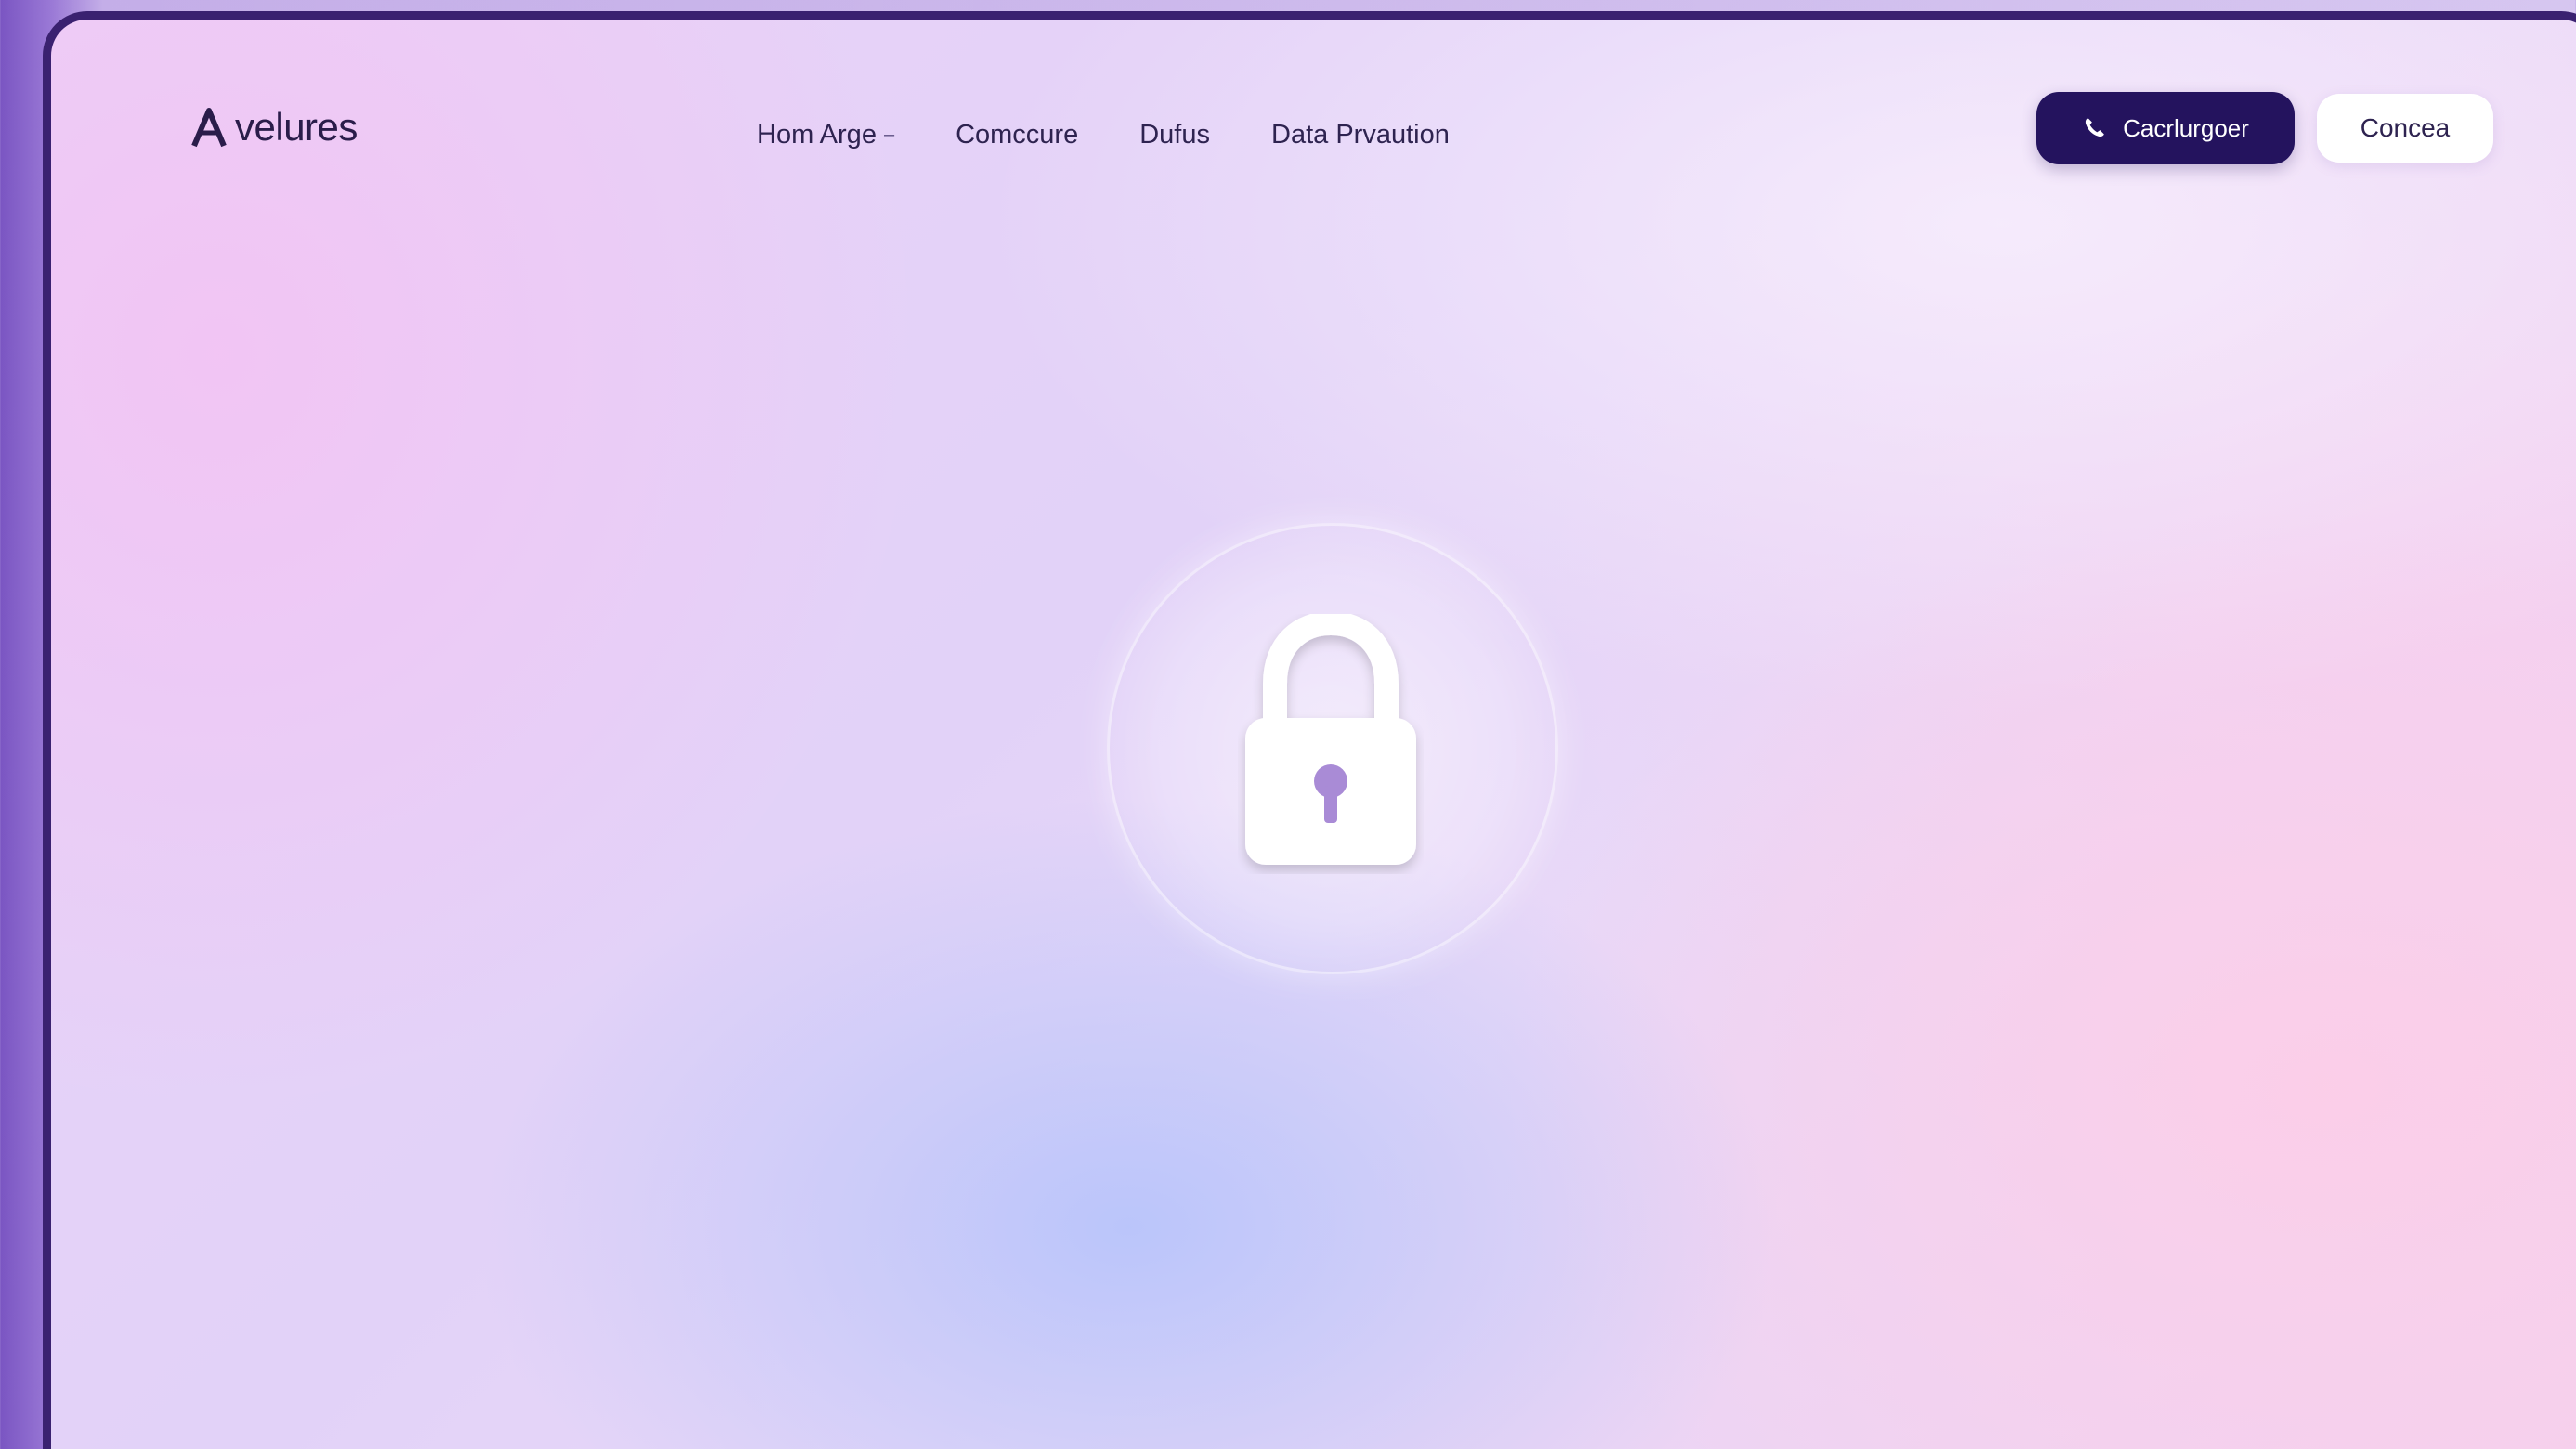  I want to click on nav-item-dufus: Dufus, so click(1174, 135).